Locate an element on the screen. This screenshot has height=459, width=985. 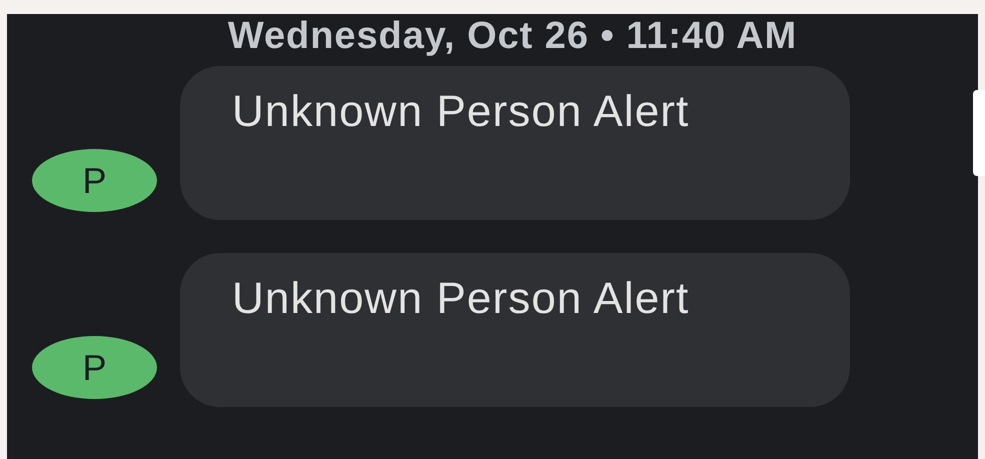
timestamp: Wednesday, Oct 26 • 11:40 AM is located at coordinates (513, 36).